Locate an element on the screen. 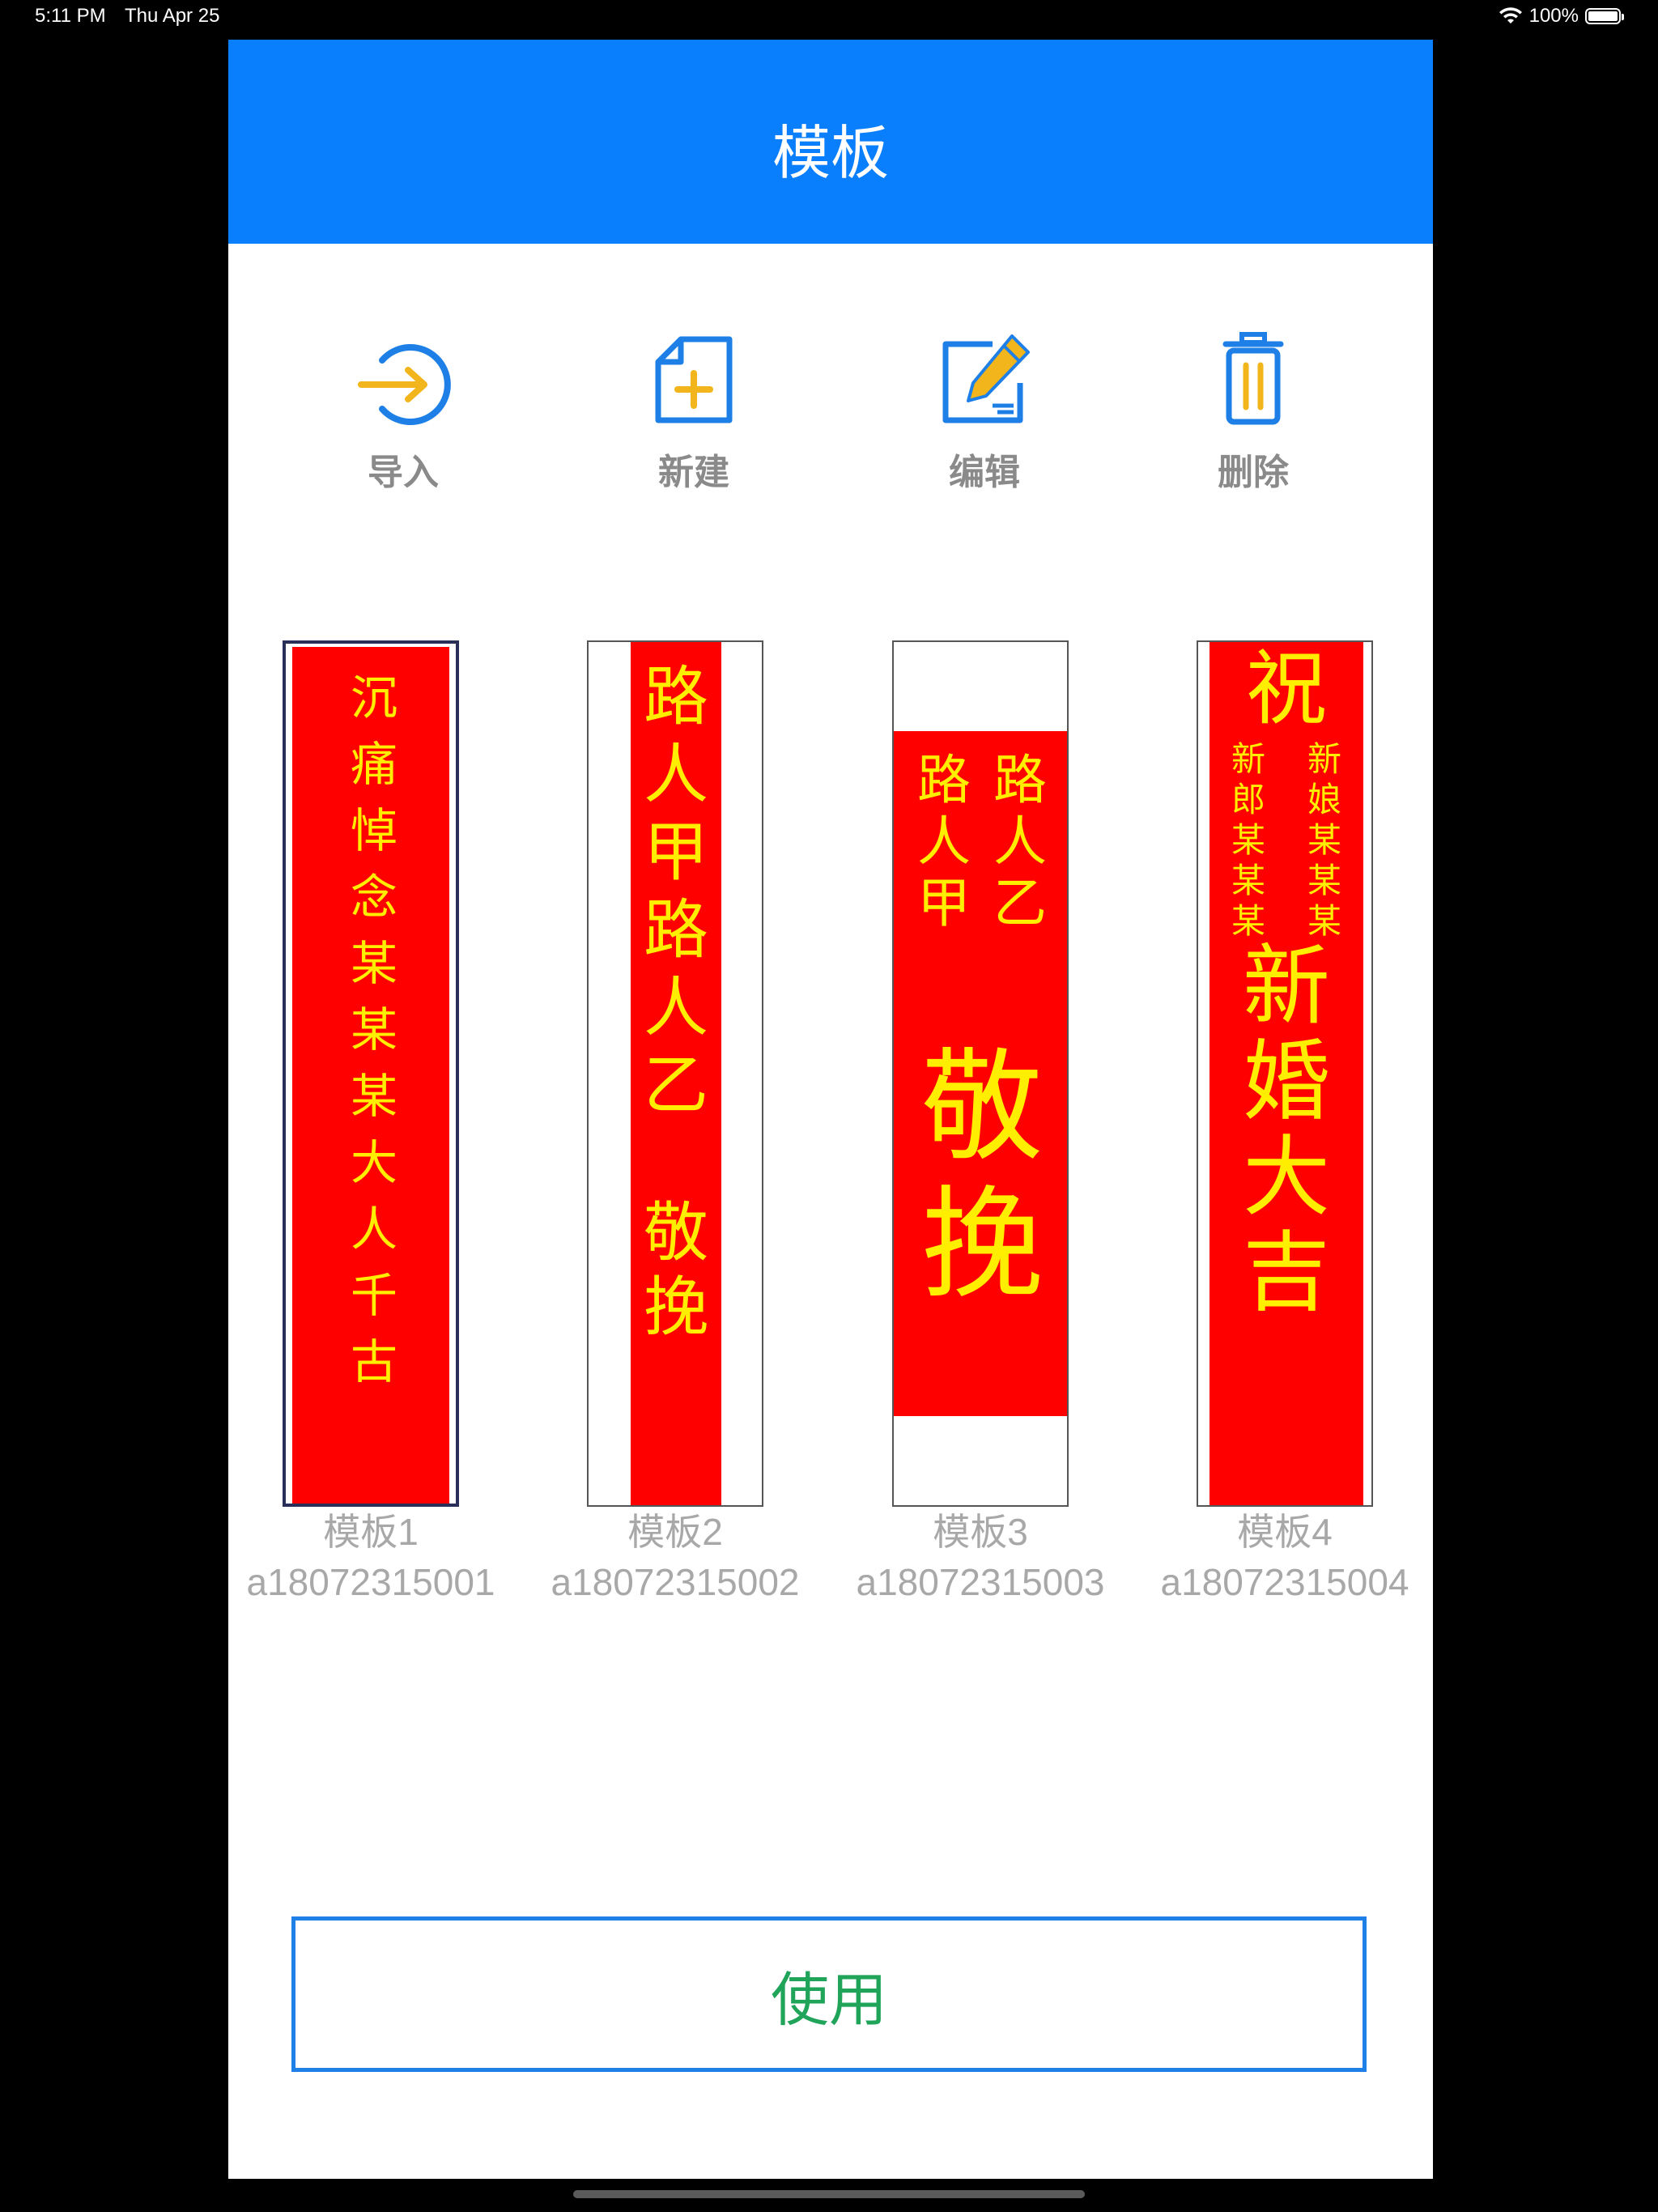 The height and width of the screenshot is (2212, 1658). template-card-3: 路人甲路人乙敬挽 is located at coordinates (980, 1073).